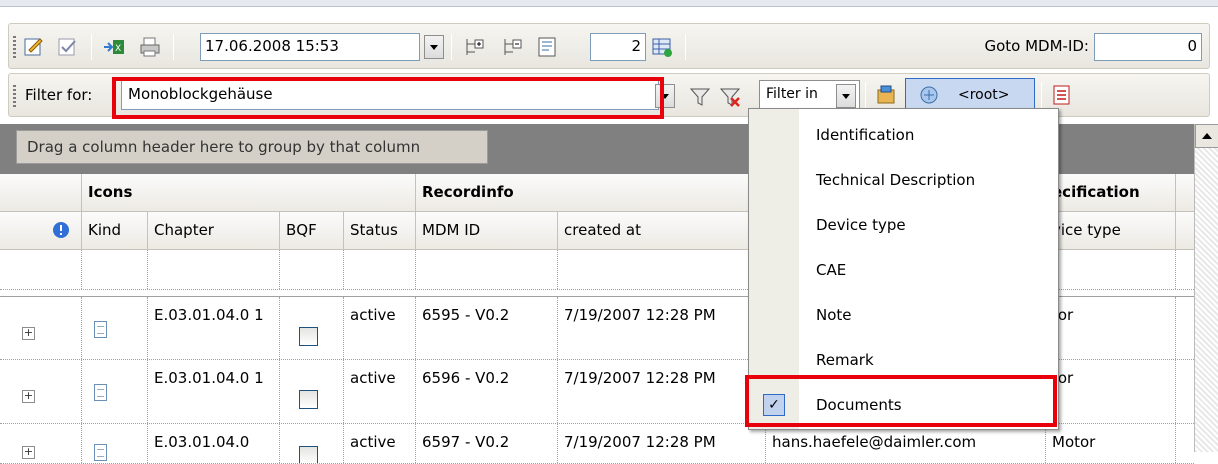 This screenshot has height=464, width=1218. What do you see at coordinates (115, 230) in the screenshot?
I see `column-header-kind: Kind` at bounding box center [115, 230].